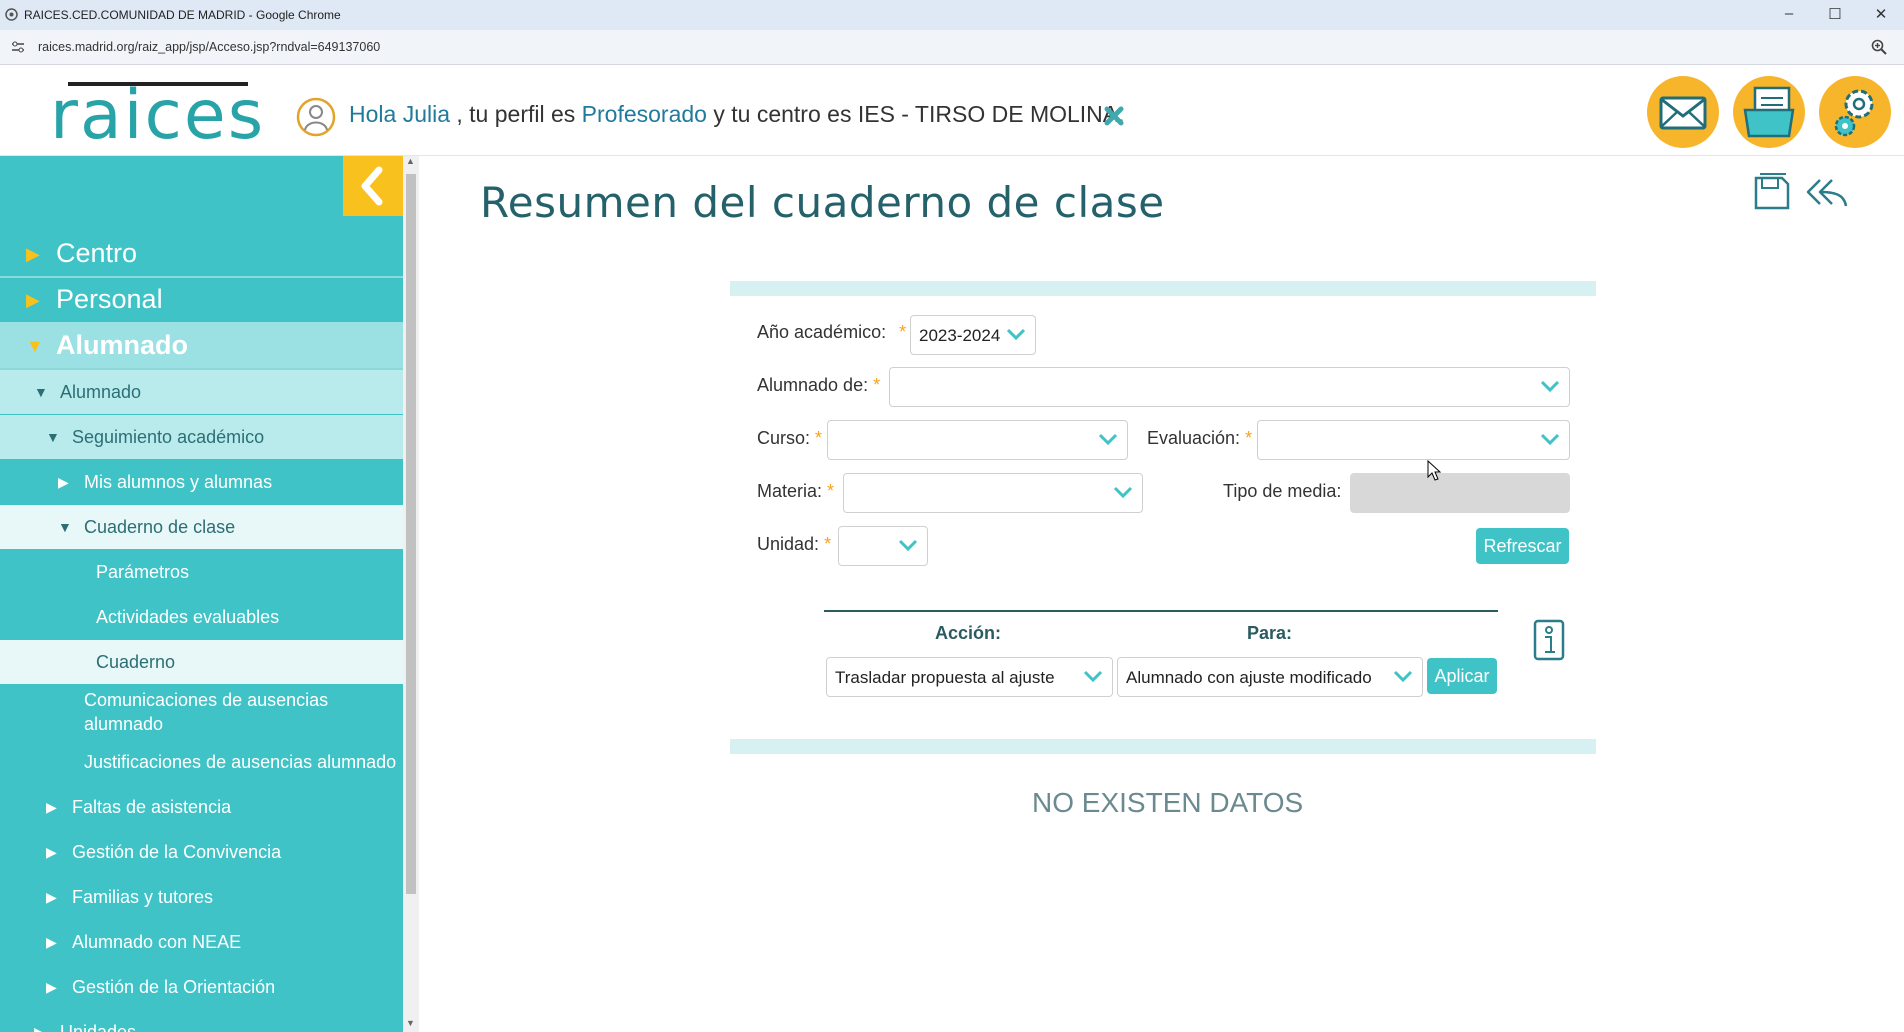 This screenshot has width=1904, height=1032. I want to click on sidebar-item-cuaderno-de-clase: ▼ Cuaderno de clase, so click(201, 527).